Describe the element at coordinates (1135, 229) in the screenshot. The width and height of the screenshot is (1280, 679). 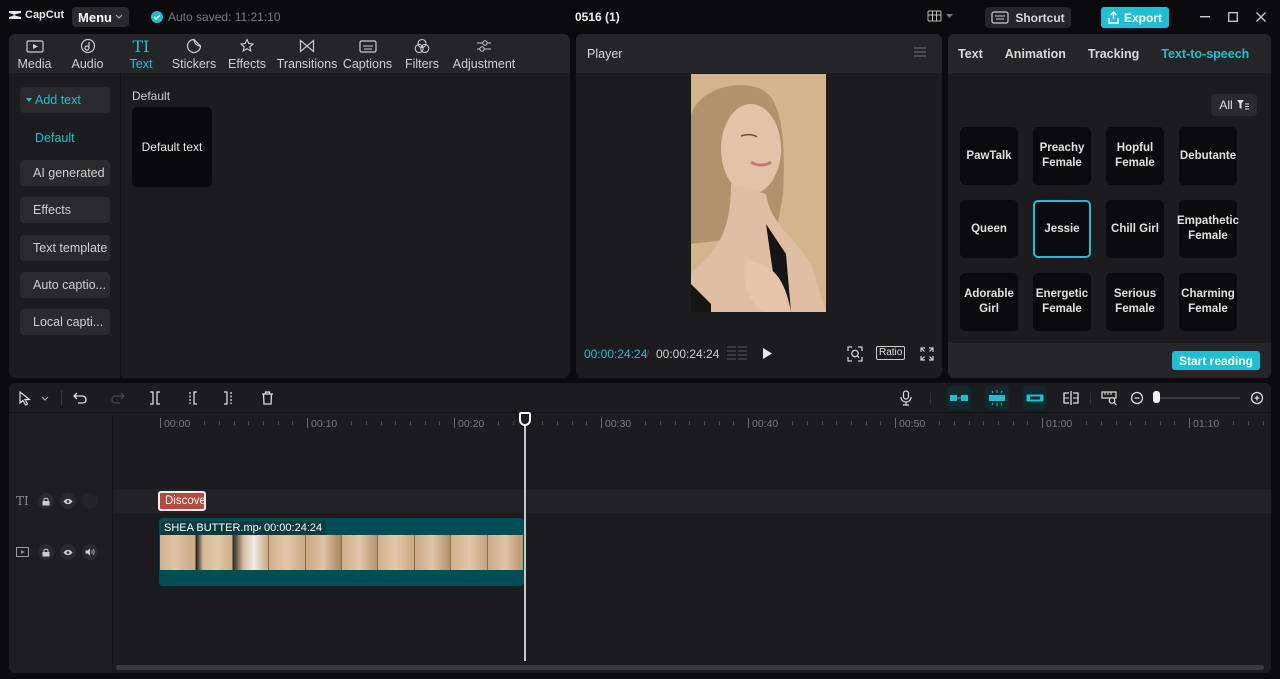
I see `voice-option: Chill Girl` at that location.